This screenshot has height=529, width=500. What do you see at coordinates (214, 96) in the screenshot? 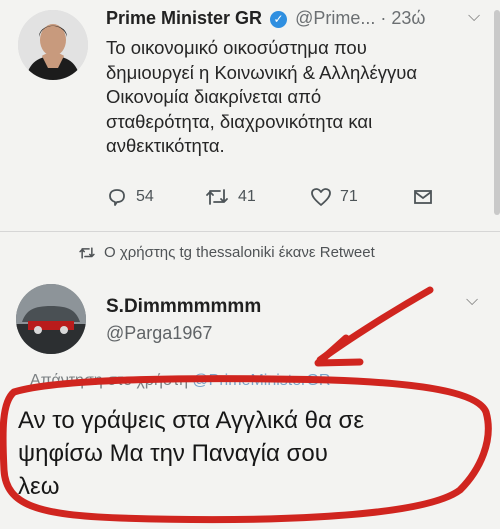
I see `tweet-text-line: Οικονομία διακρίνεται από` at bounding box center [214, 96].